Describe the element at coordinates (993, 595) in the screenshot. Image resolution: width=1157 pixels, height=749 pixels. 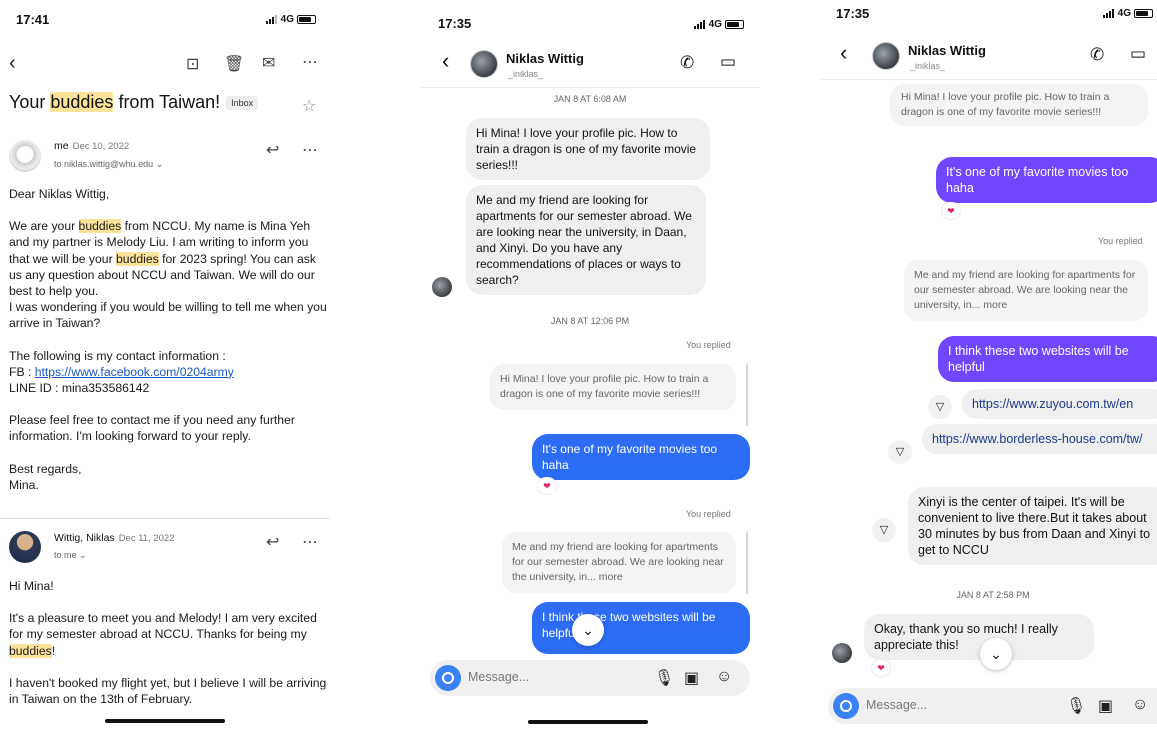
I see `timestamp: JAN 8 AT 2:58 PM` at that location.